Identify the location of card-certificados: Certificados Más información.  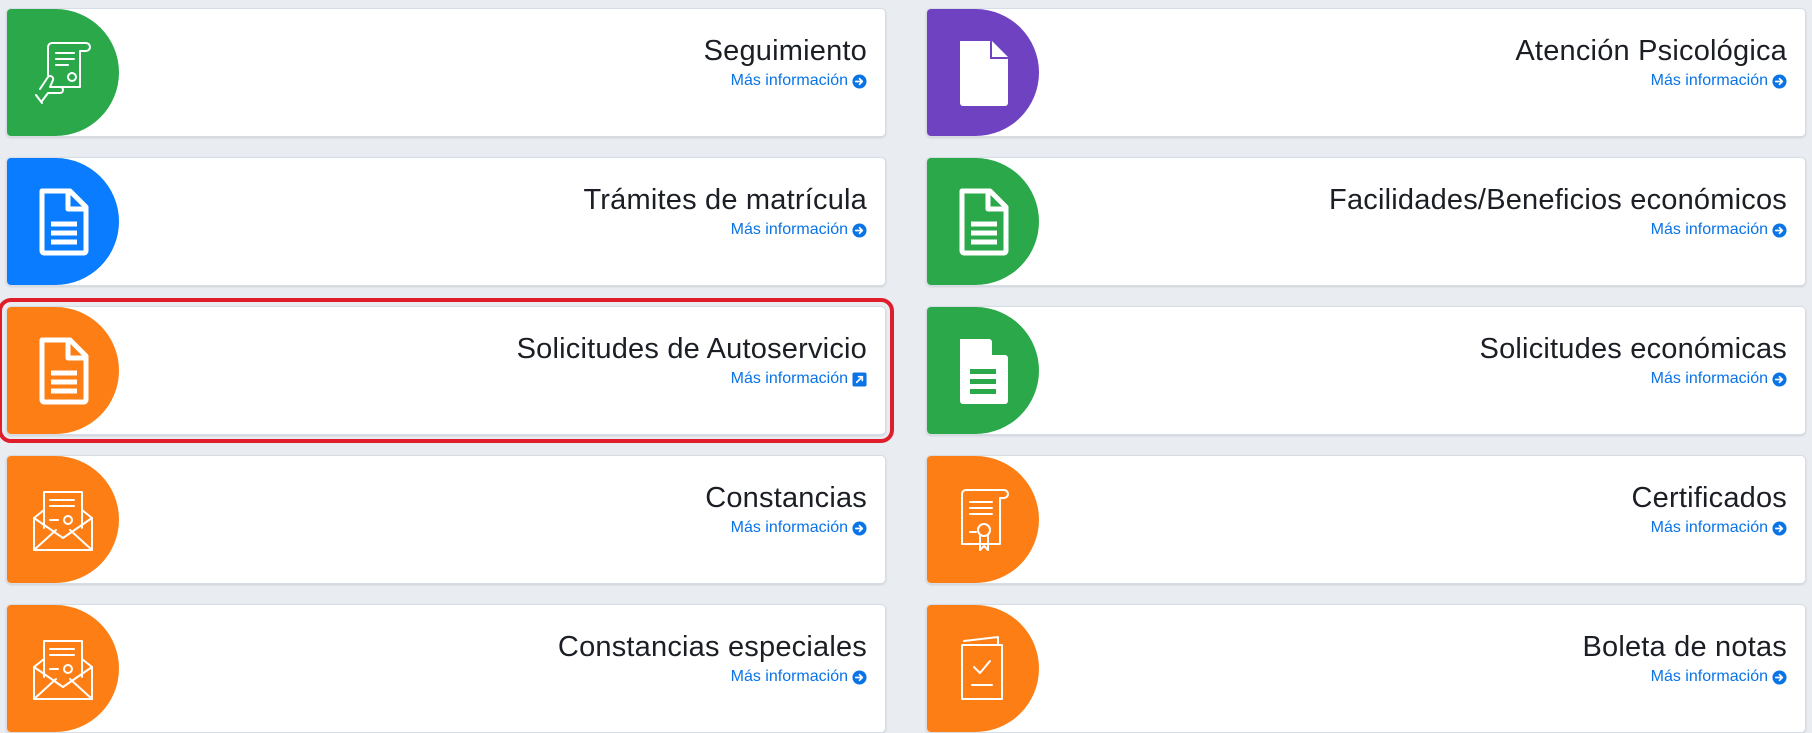
(1366, 519).